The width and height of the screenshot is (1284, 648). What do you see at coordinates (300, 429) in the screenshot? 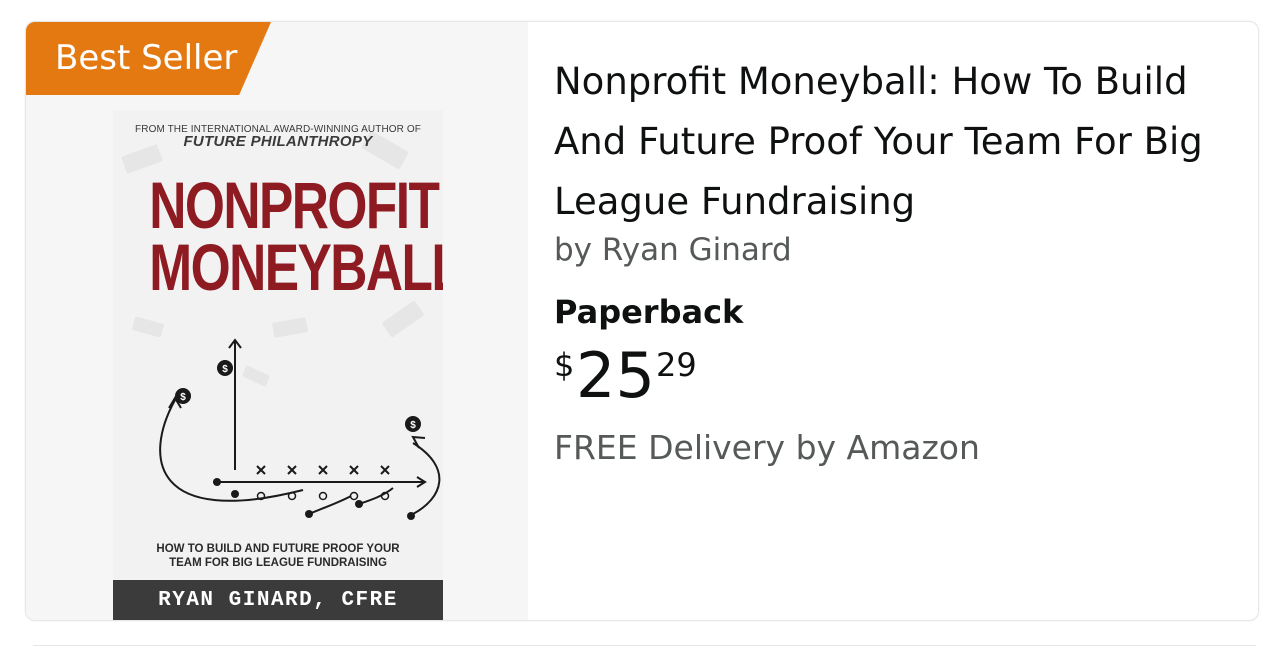
I see `playbook-diagram-illustration: $ $ $` at bounding box center [300, 429].